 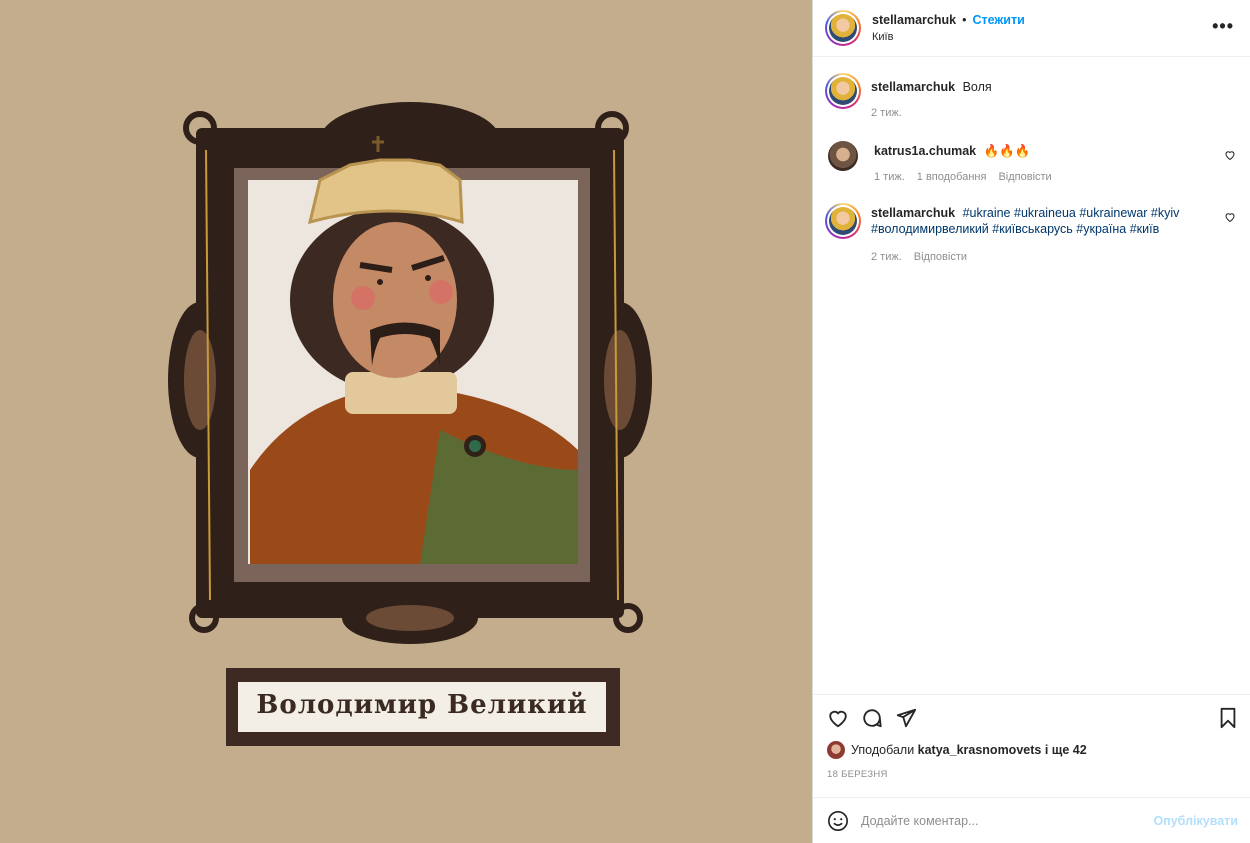 I want to click on hashtag: #ukraine, so click(x=987, y=213).